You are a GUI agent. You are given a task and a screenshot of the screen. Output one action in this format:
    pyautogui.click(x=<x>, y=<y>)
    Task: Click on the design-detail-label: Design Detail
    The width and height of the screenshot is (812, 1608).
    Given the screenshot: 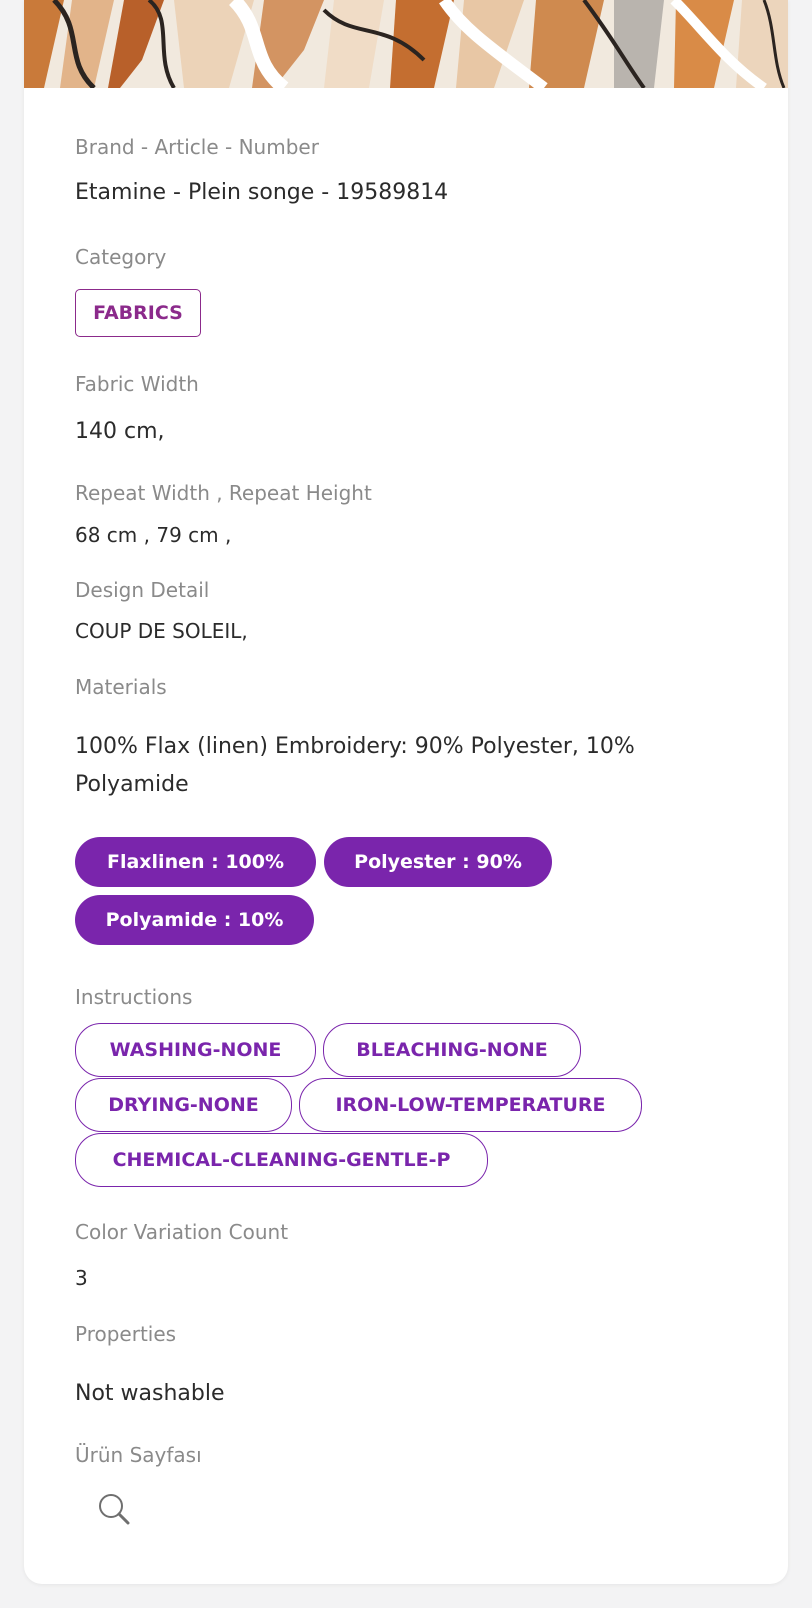 What is the action you would take?
    pyautogui.click(x=142, y=590)
    